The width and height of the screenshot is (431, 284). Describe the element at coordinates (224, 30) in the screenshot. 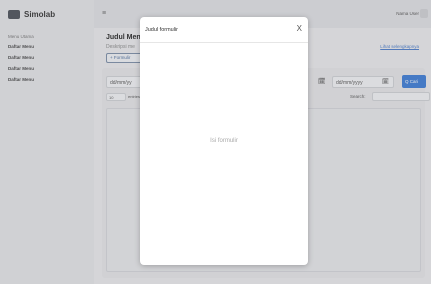

I see `modal-header: Judul formulir X` at that location.